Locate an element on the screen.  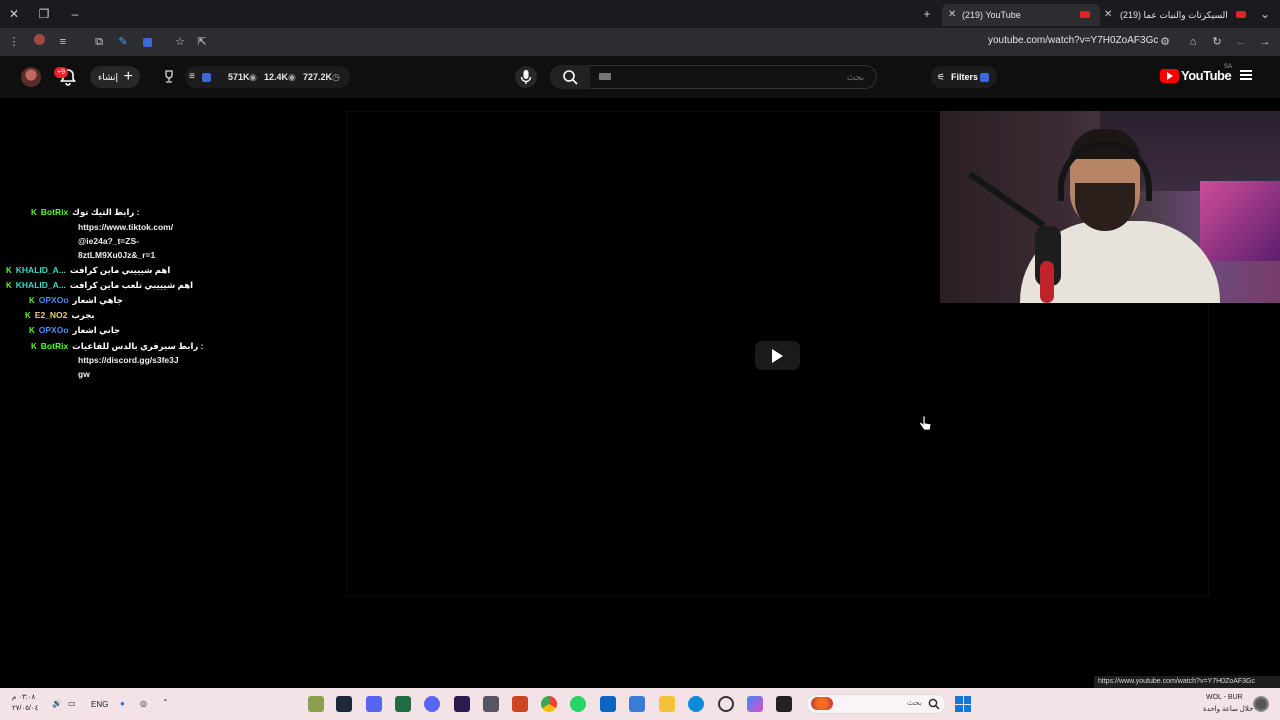
search-highlight-icon is located at coordinates (822, 703).